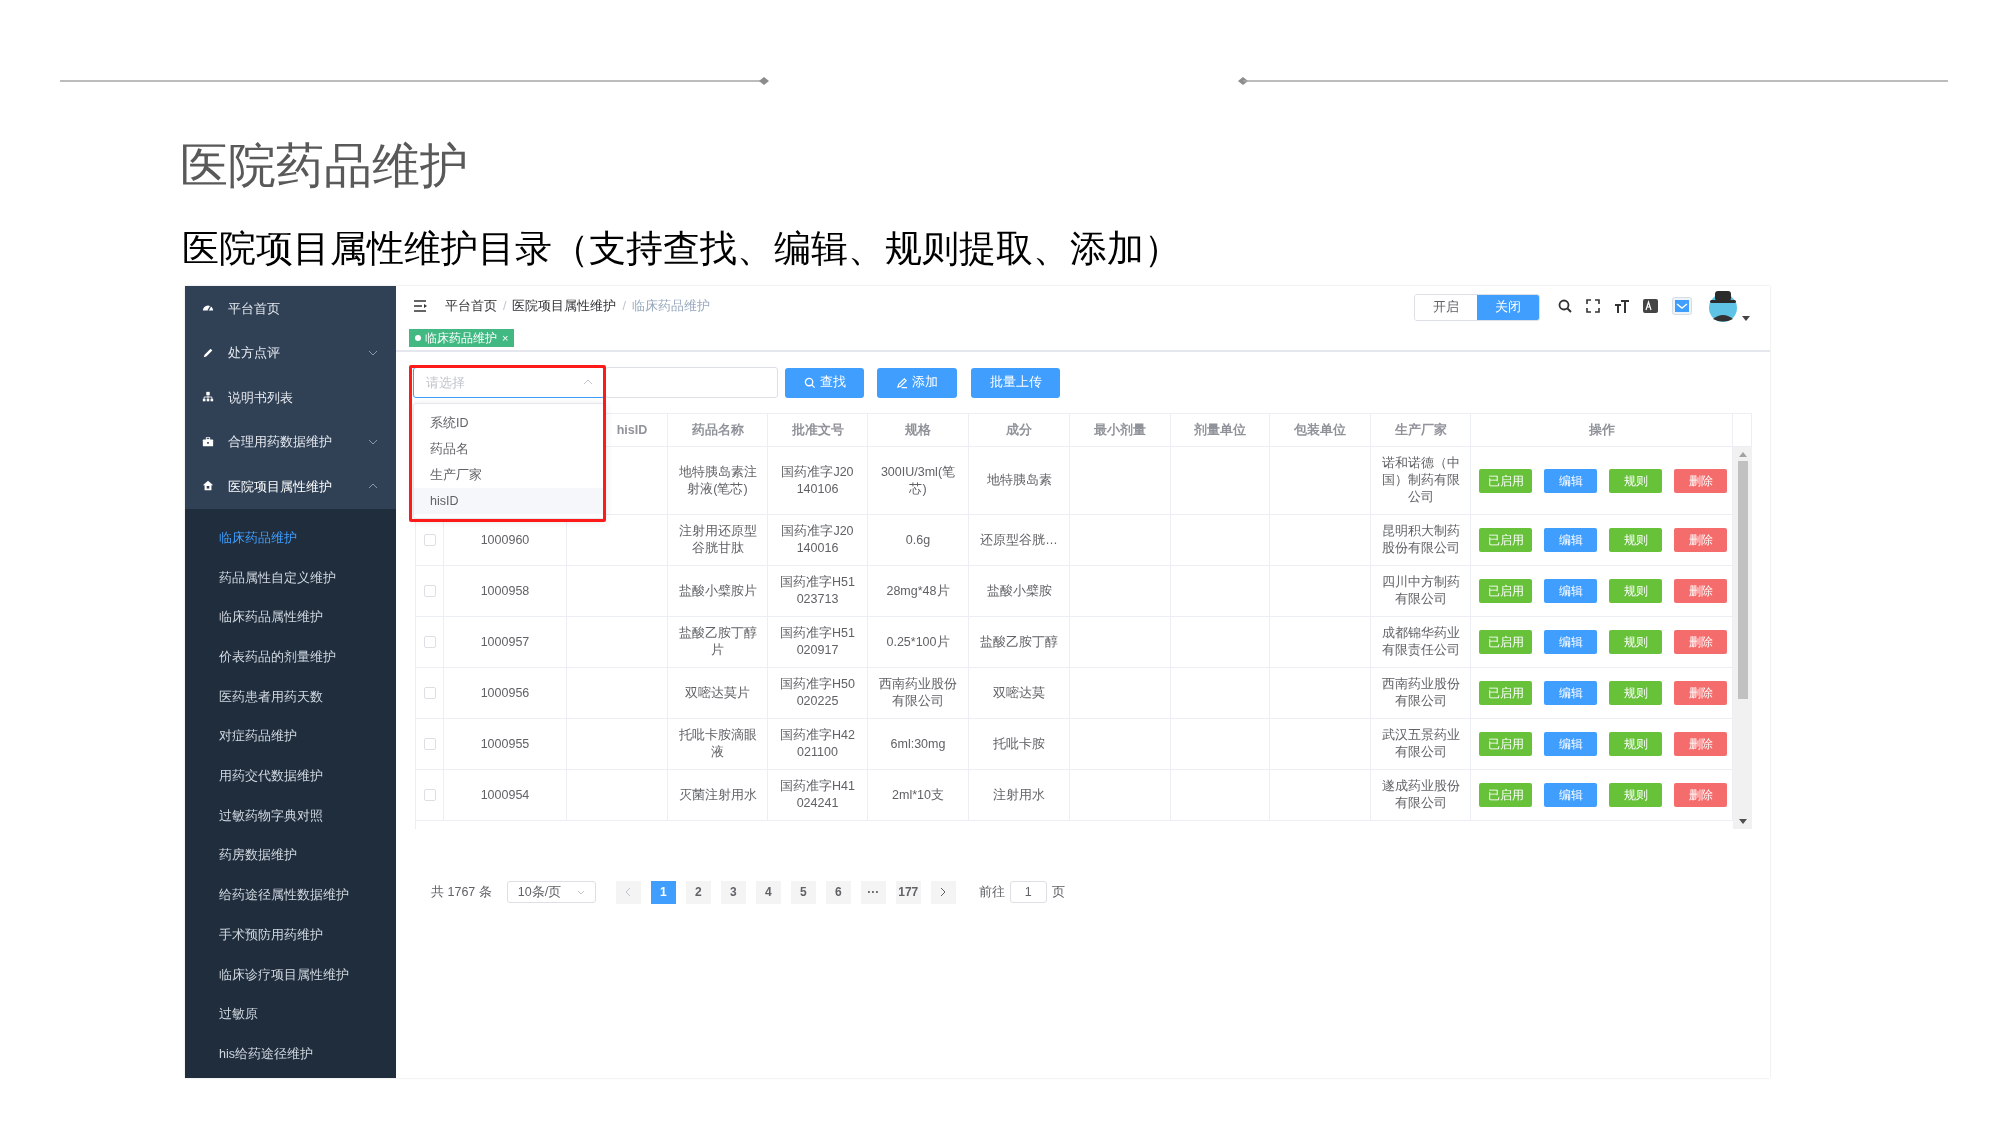  What do you see at coordinates (1058, 892) in the screenshot?
I see `page-unit-label: 页` at bounding box center [1058, 892].